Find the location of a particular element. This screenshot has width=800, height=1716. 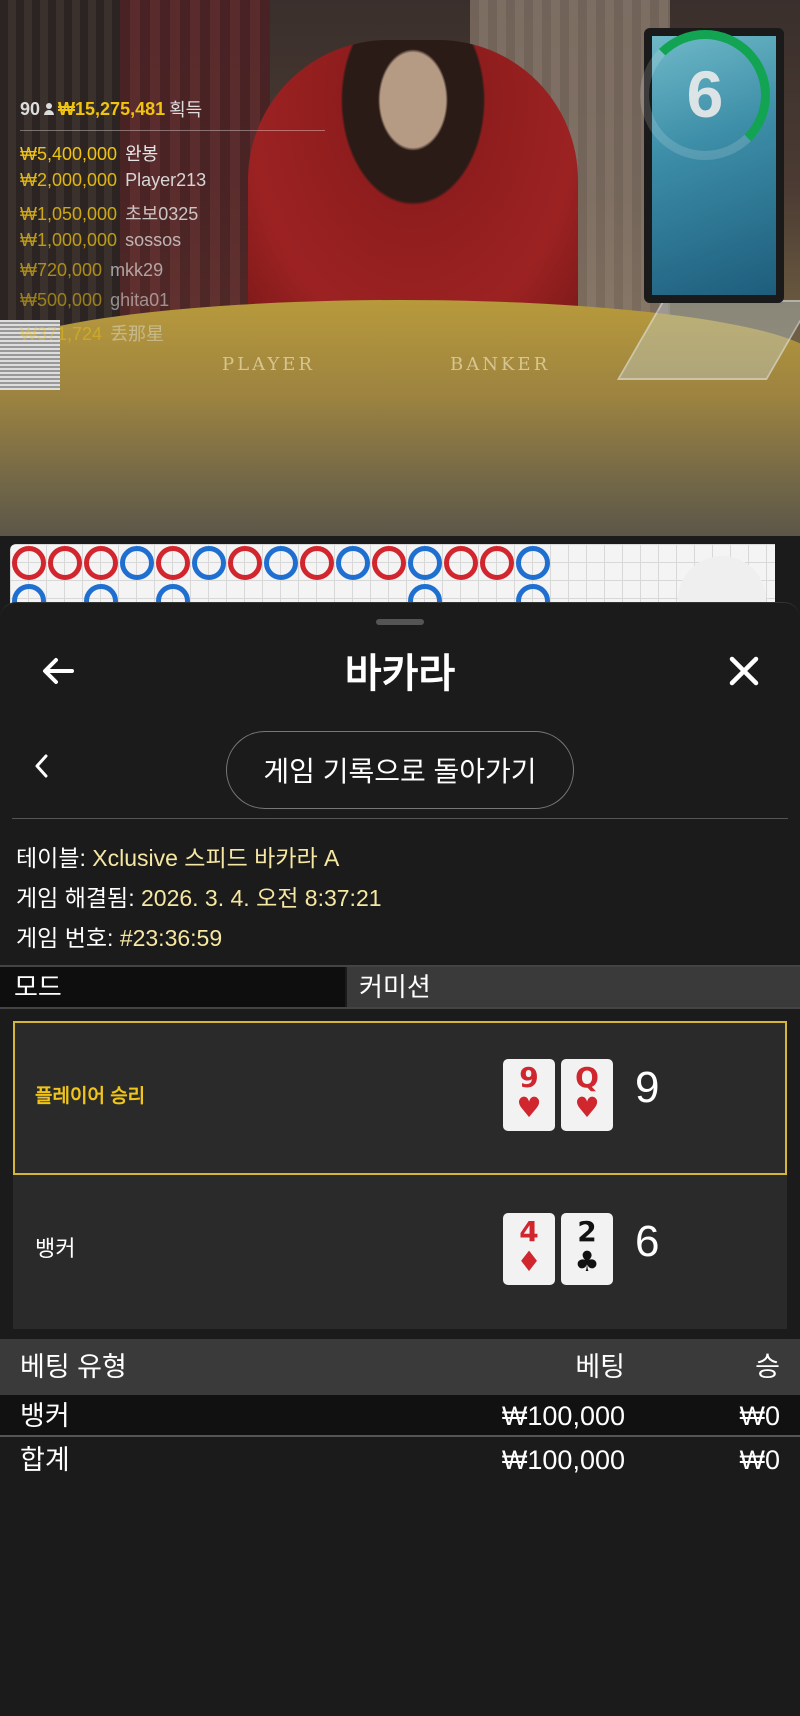

winner-row: ₩5,400,000 완봉 is located at coordinates (172, 152).